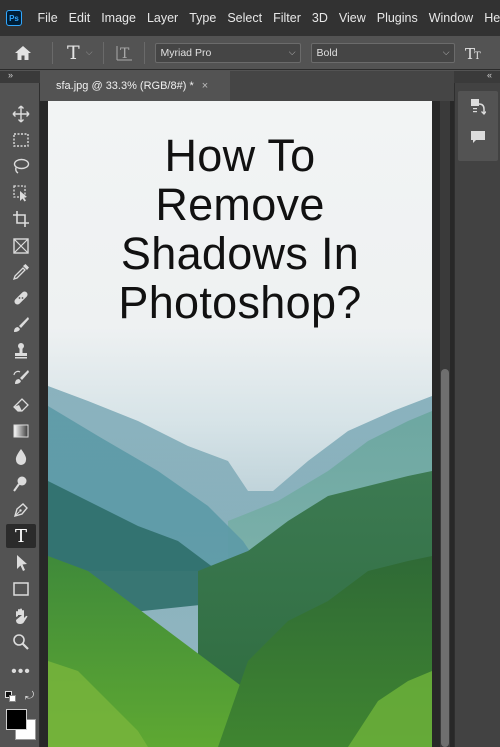 Image resolution: width=500 pixels, height=747 pixels. I want to click on panel-dock-header: «, so click(477, 76).